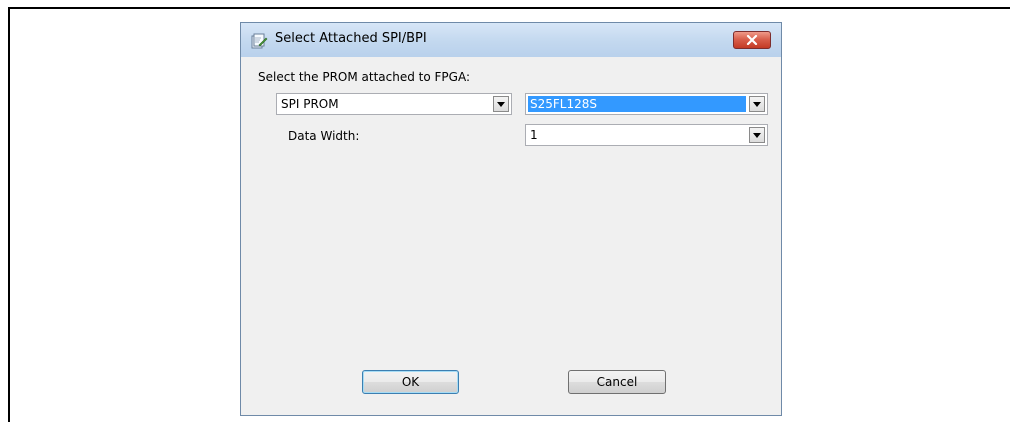  What do you see at coordinates (511, 40) in the screenshot?
I see `dialog-titlebar: Select Attached SPI/BPI` at bounding box center [511, 40].